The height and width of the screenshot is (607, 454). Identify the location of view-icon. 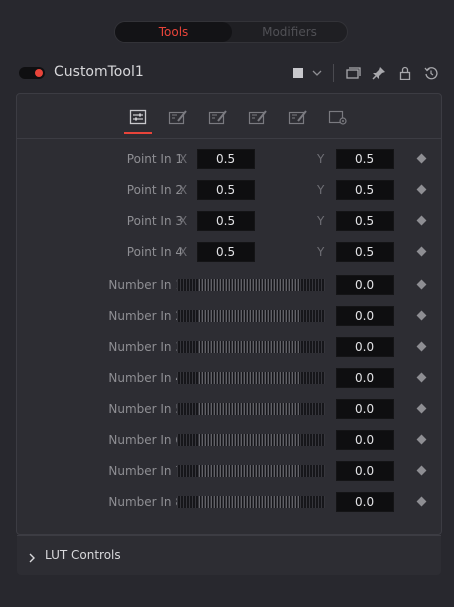
(353, 73).